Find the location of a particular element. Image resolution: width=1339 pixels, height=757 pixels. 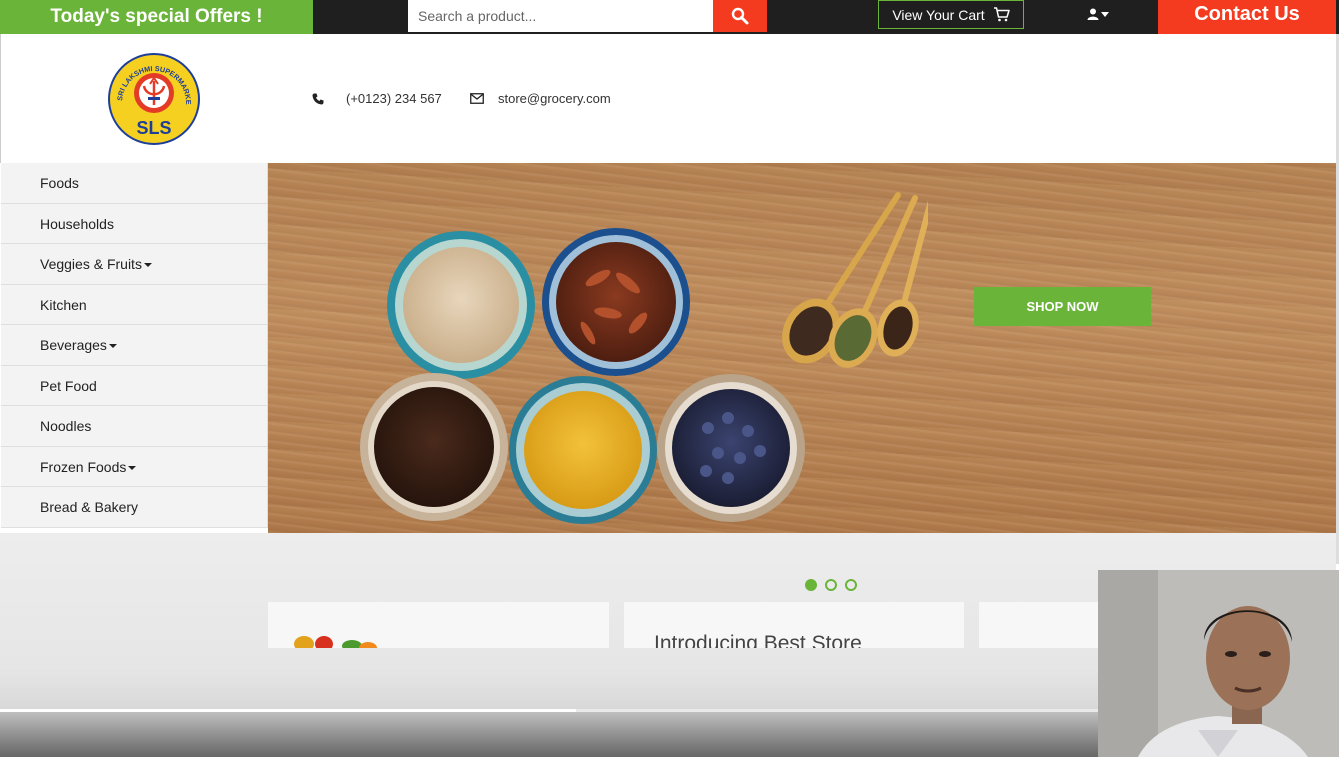

search-button is located at coordinates (740, 16).